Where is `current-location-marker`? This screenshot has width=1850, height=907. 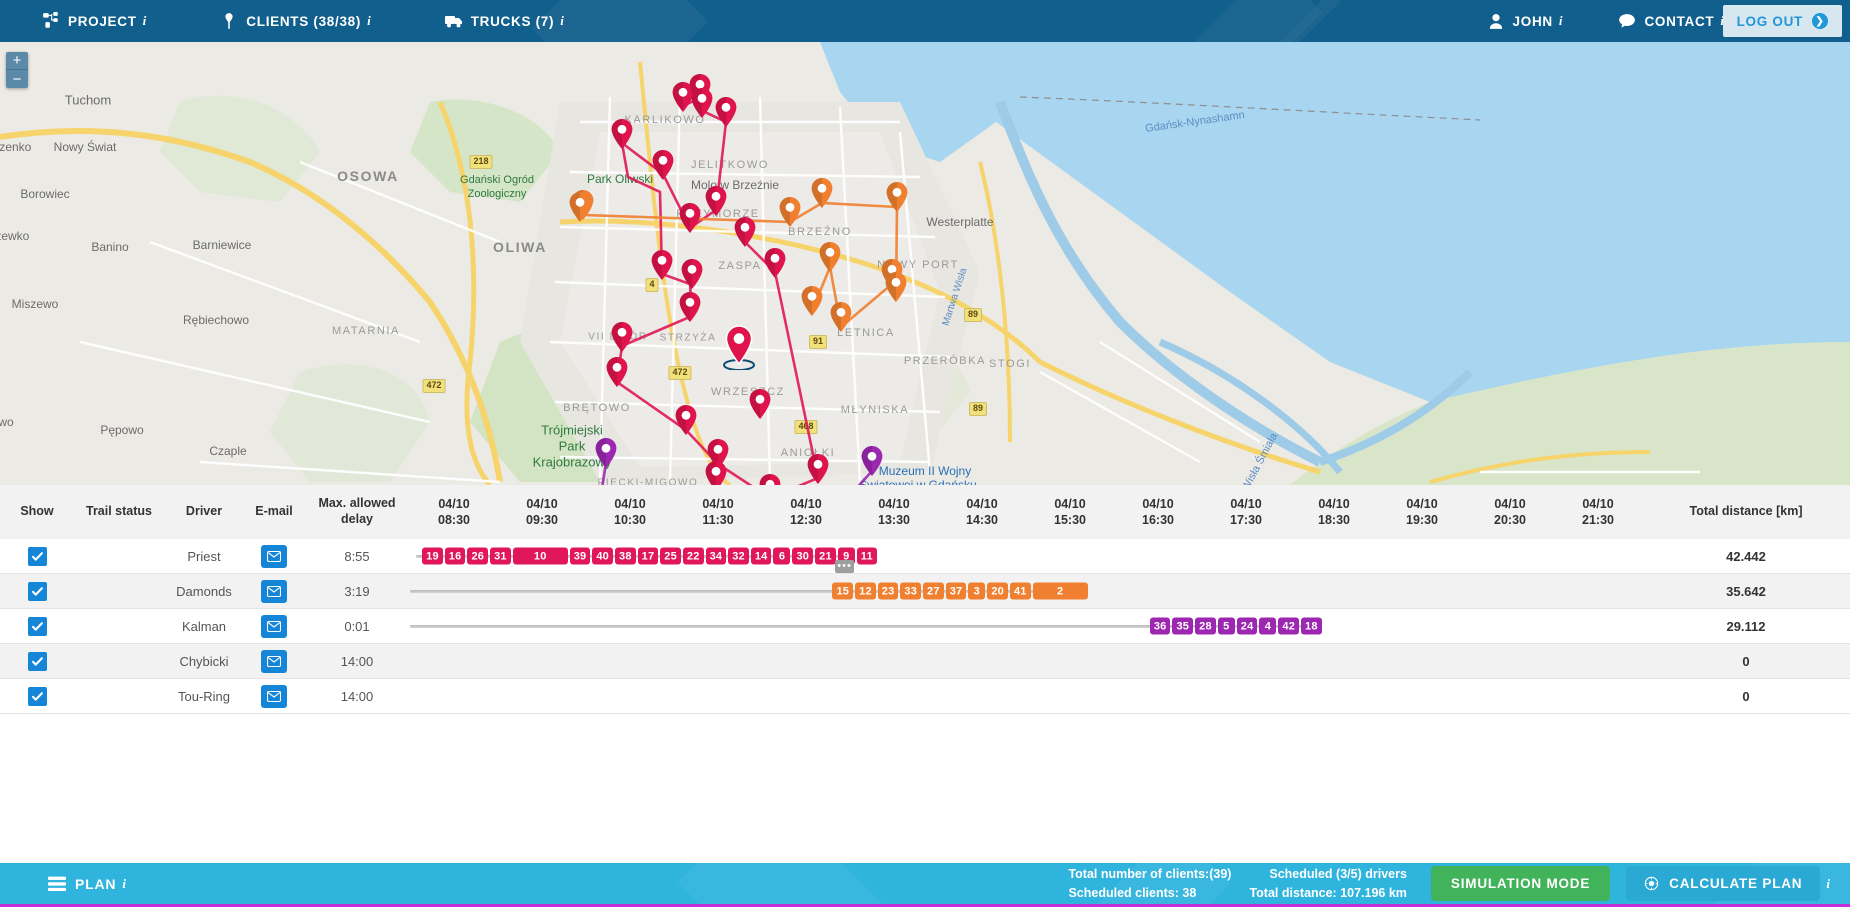 current-location-marker is located at coordinates (739, 347).